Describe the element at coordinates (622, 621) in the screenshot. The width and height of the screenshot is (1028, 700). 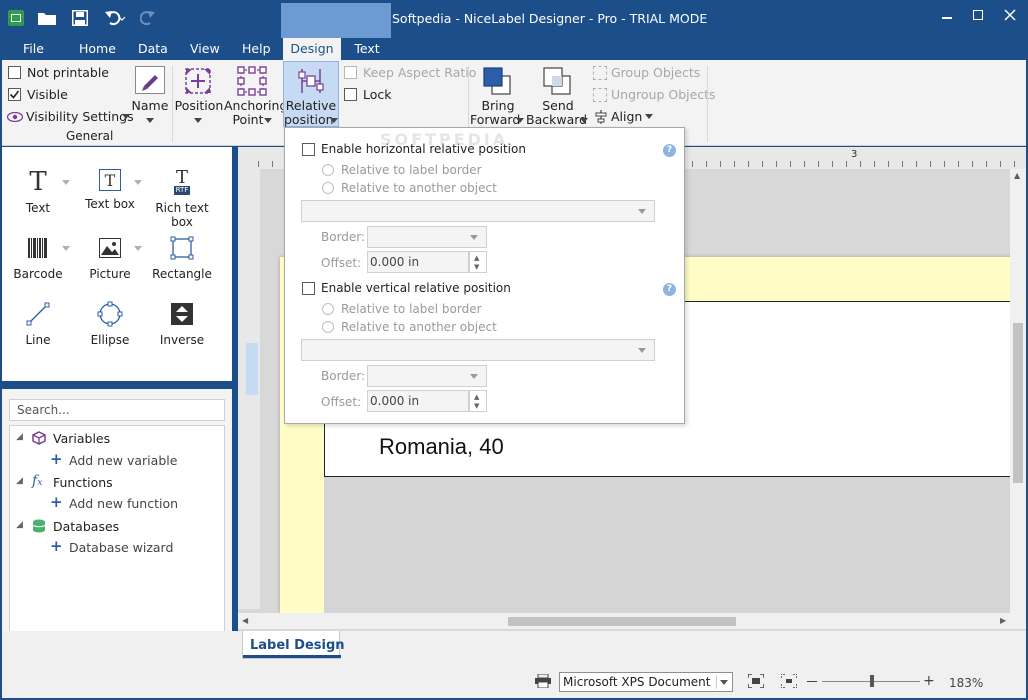
I see `horizontal-scroll-thumb` at that location.